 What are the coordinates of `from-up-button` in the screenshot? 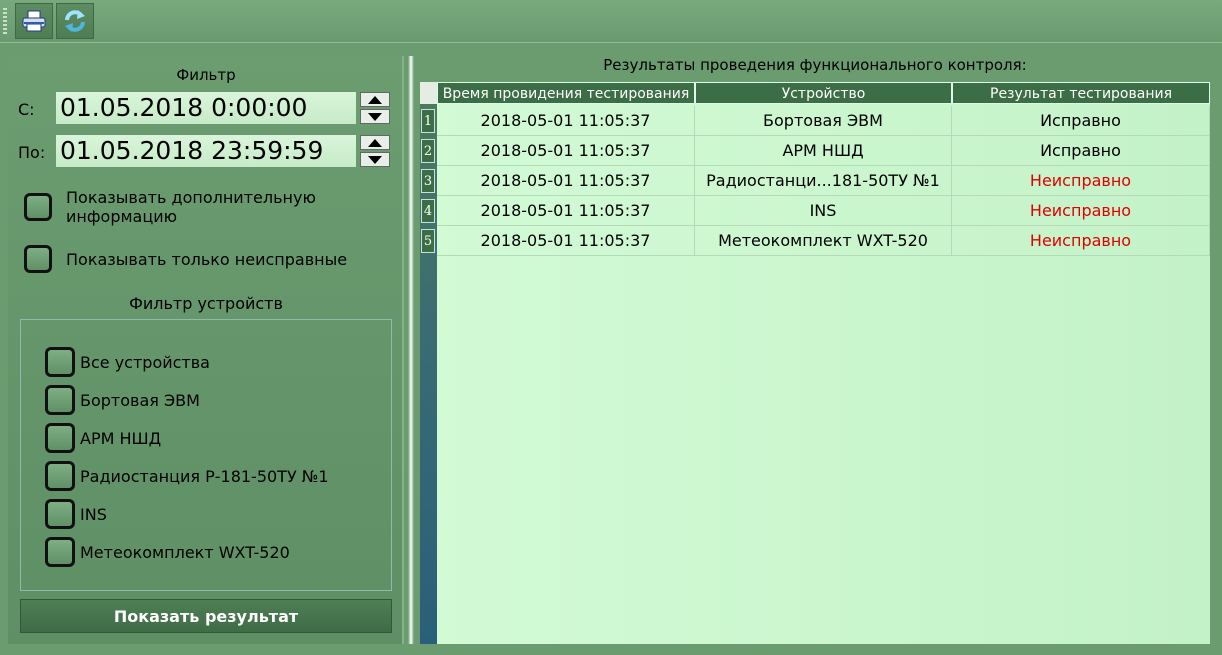 It's located at (375, 99).